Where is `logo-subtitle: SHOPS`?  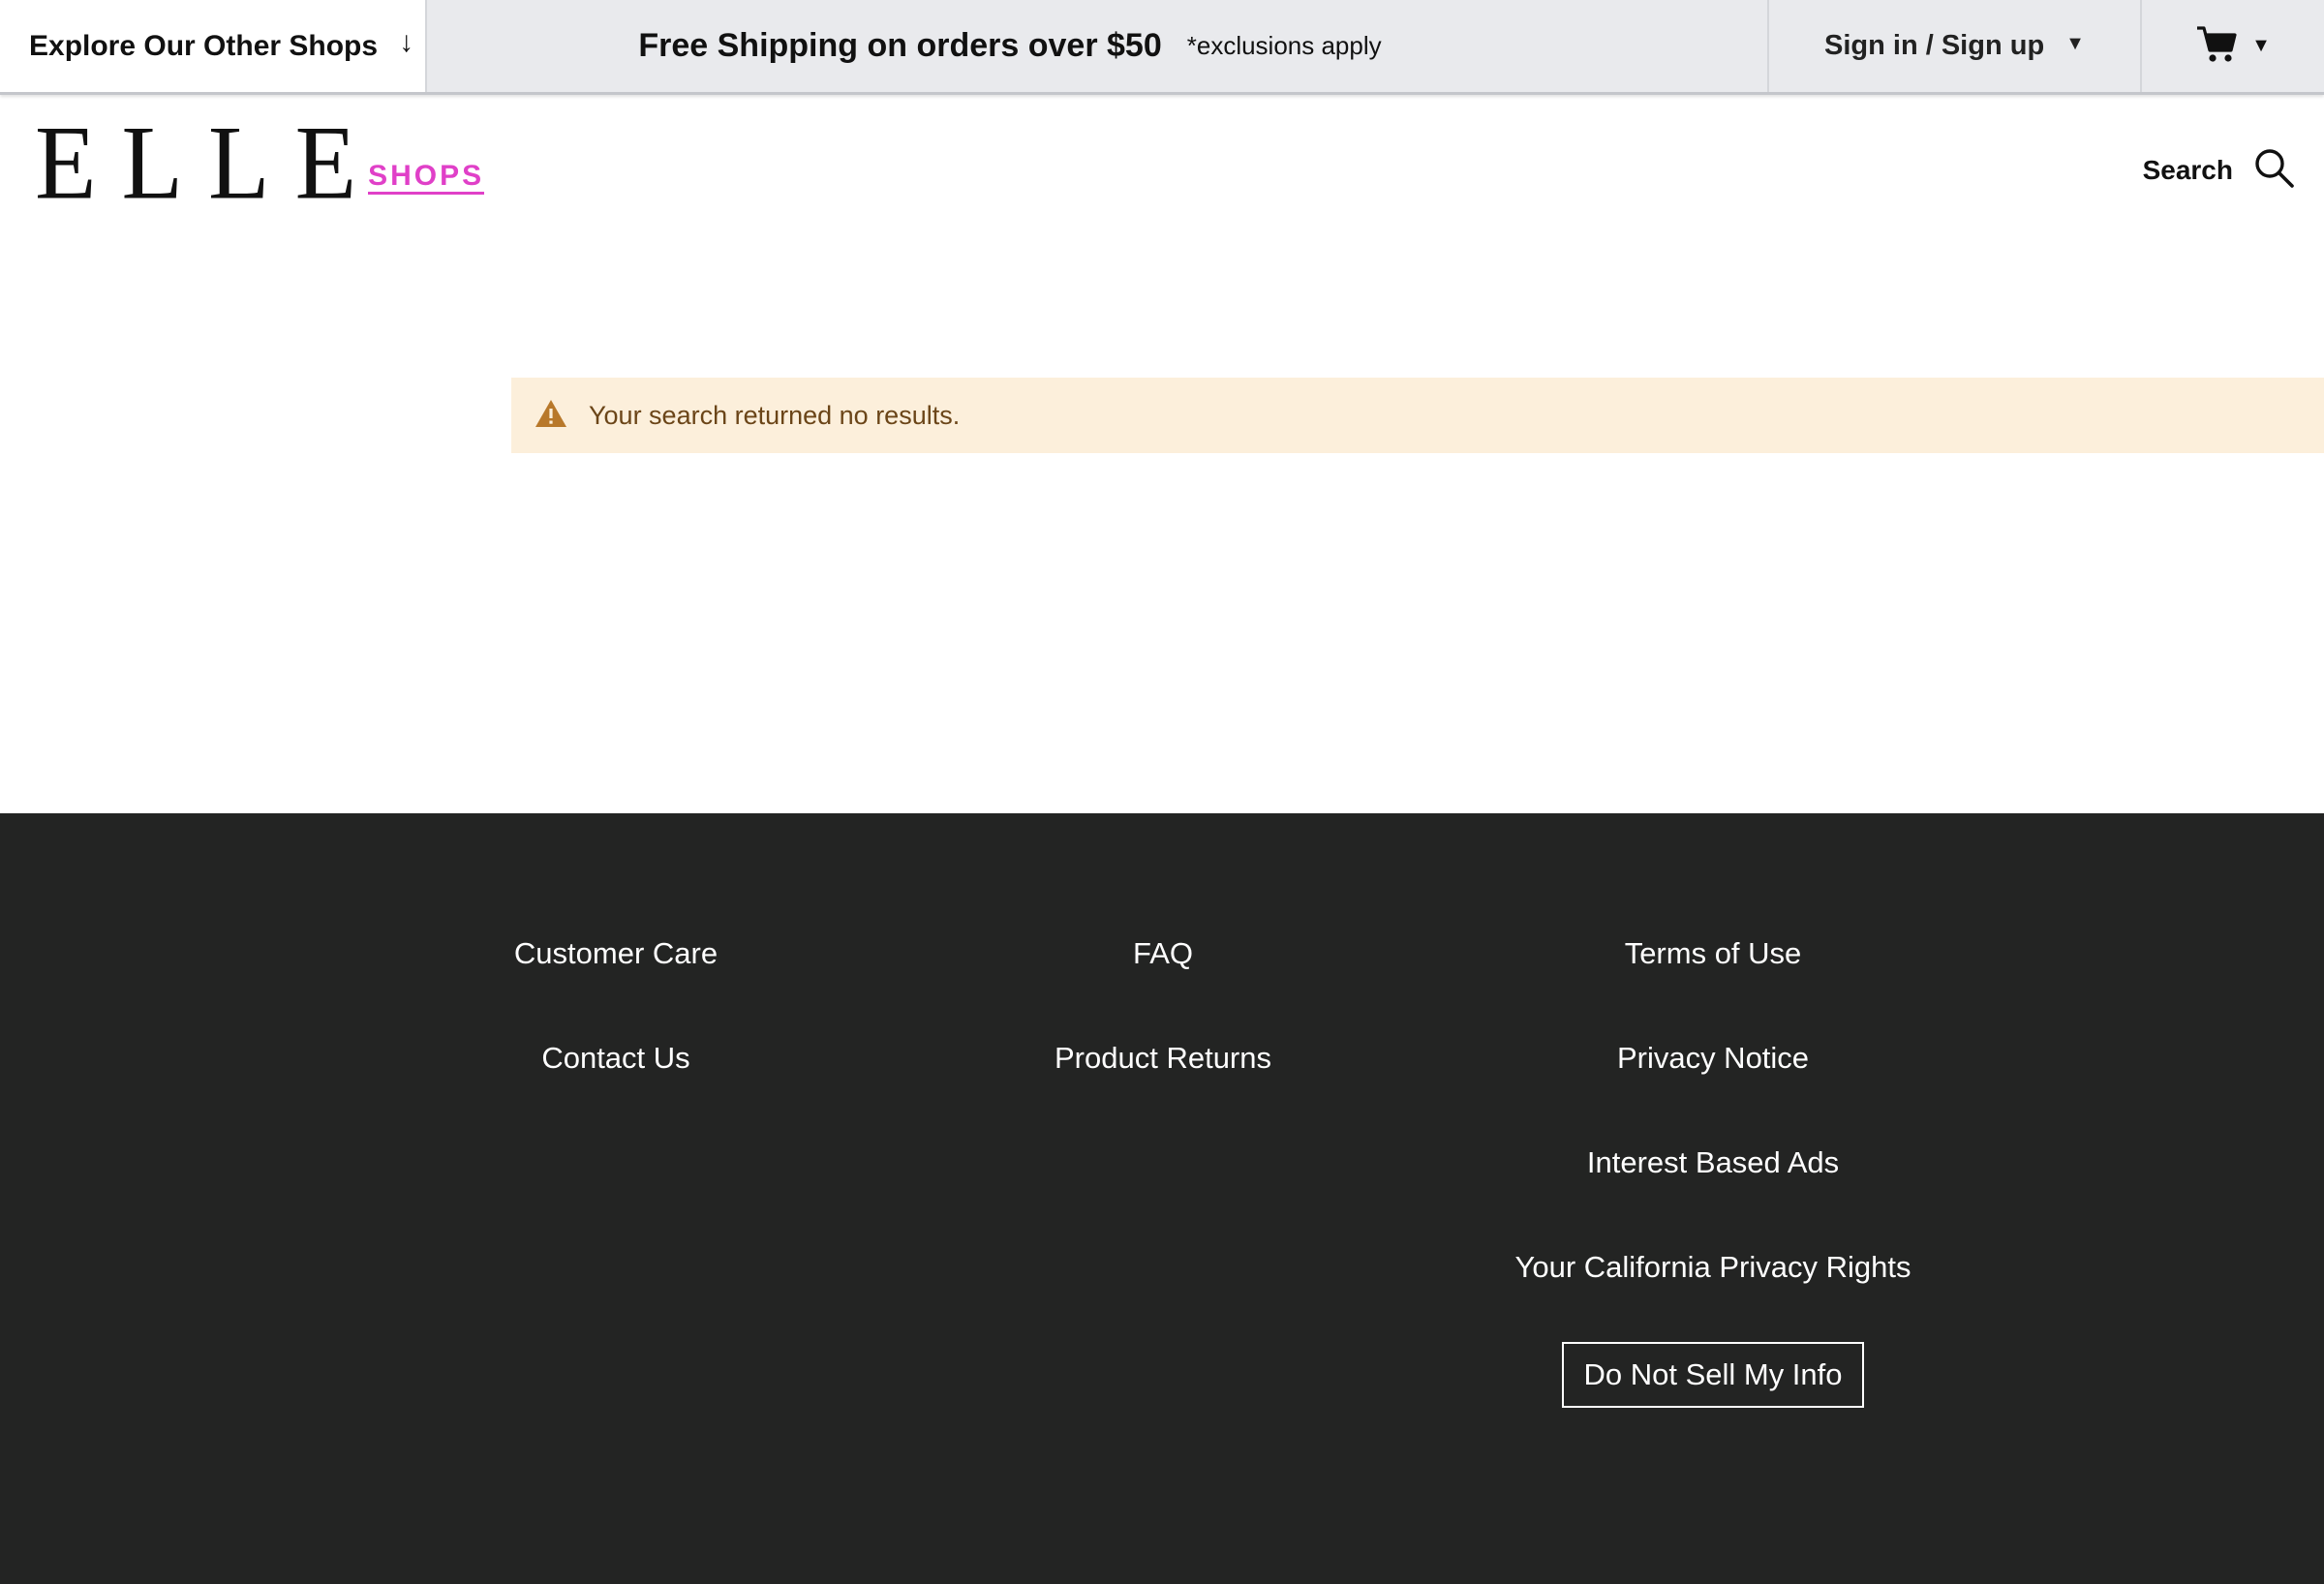
logo-subtitle: SHOPS is located at coordinates (427, 179).